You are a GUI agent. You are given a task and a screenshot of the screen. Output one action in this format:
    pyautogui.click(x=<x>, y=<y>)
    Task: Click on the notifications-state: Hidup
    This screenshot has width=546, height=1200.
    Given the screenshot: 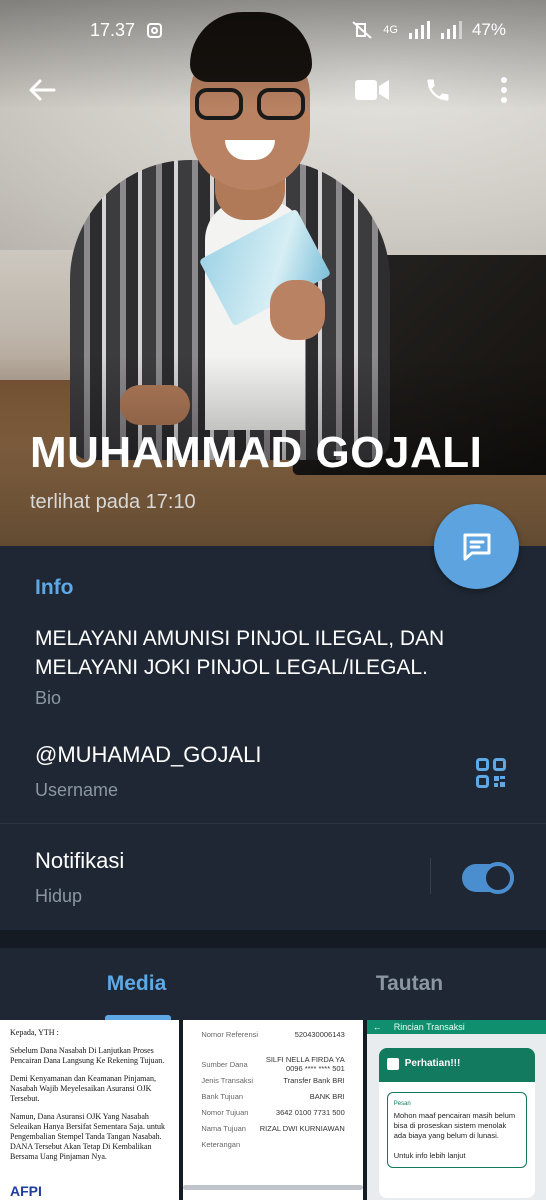 What is the action you would take?
    pyautogui.click(x=59, y=896)
    